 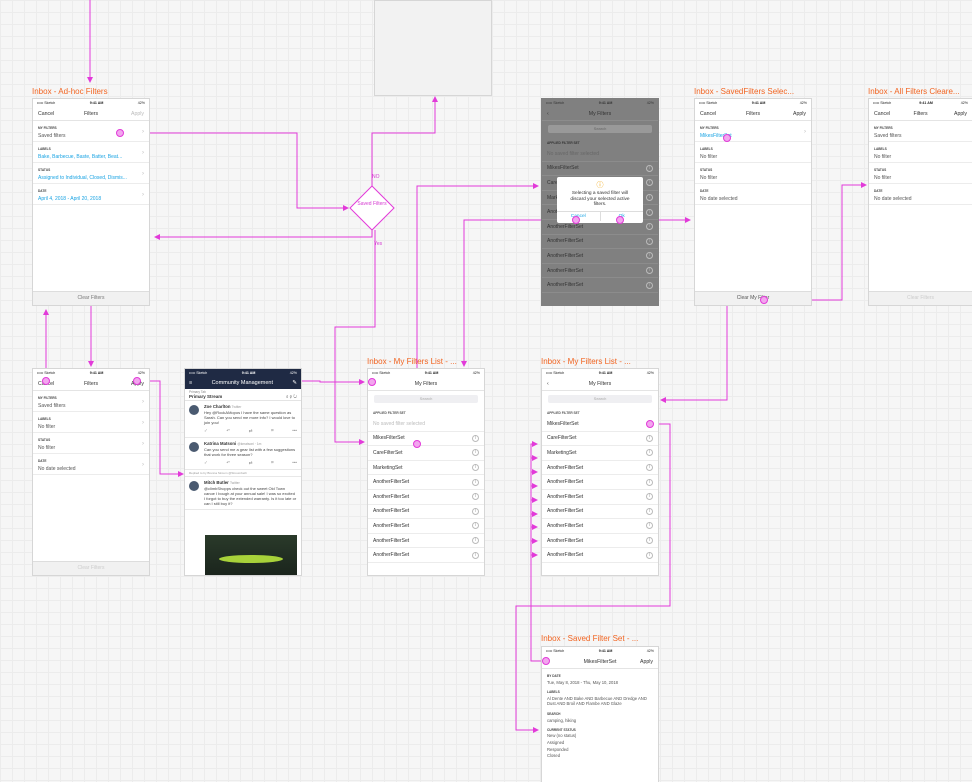 I want to click on check-icon: ✓, so click(x=206, y=463).